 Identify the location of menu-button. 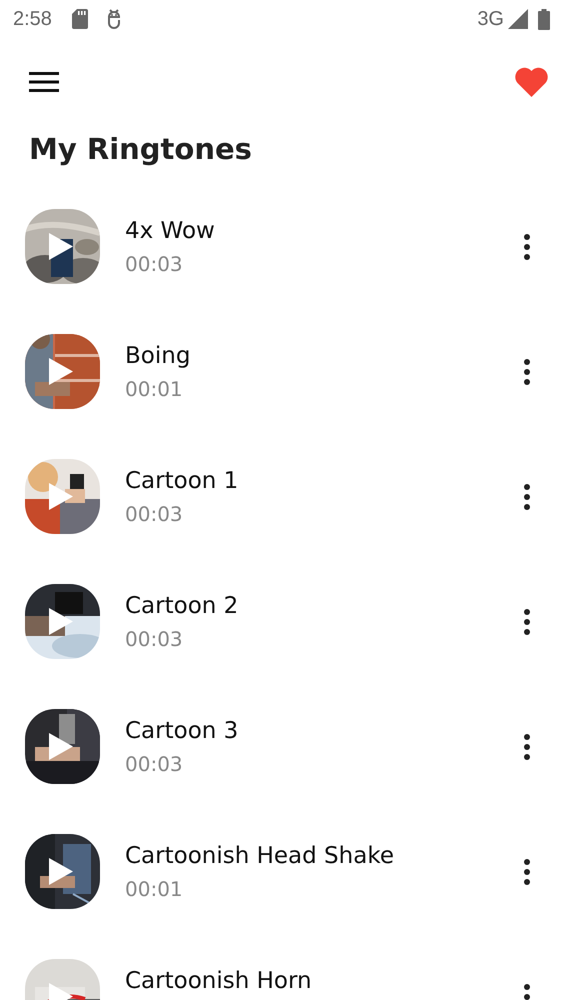
(44, 82).